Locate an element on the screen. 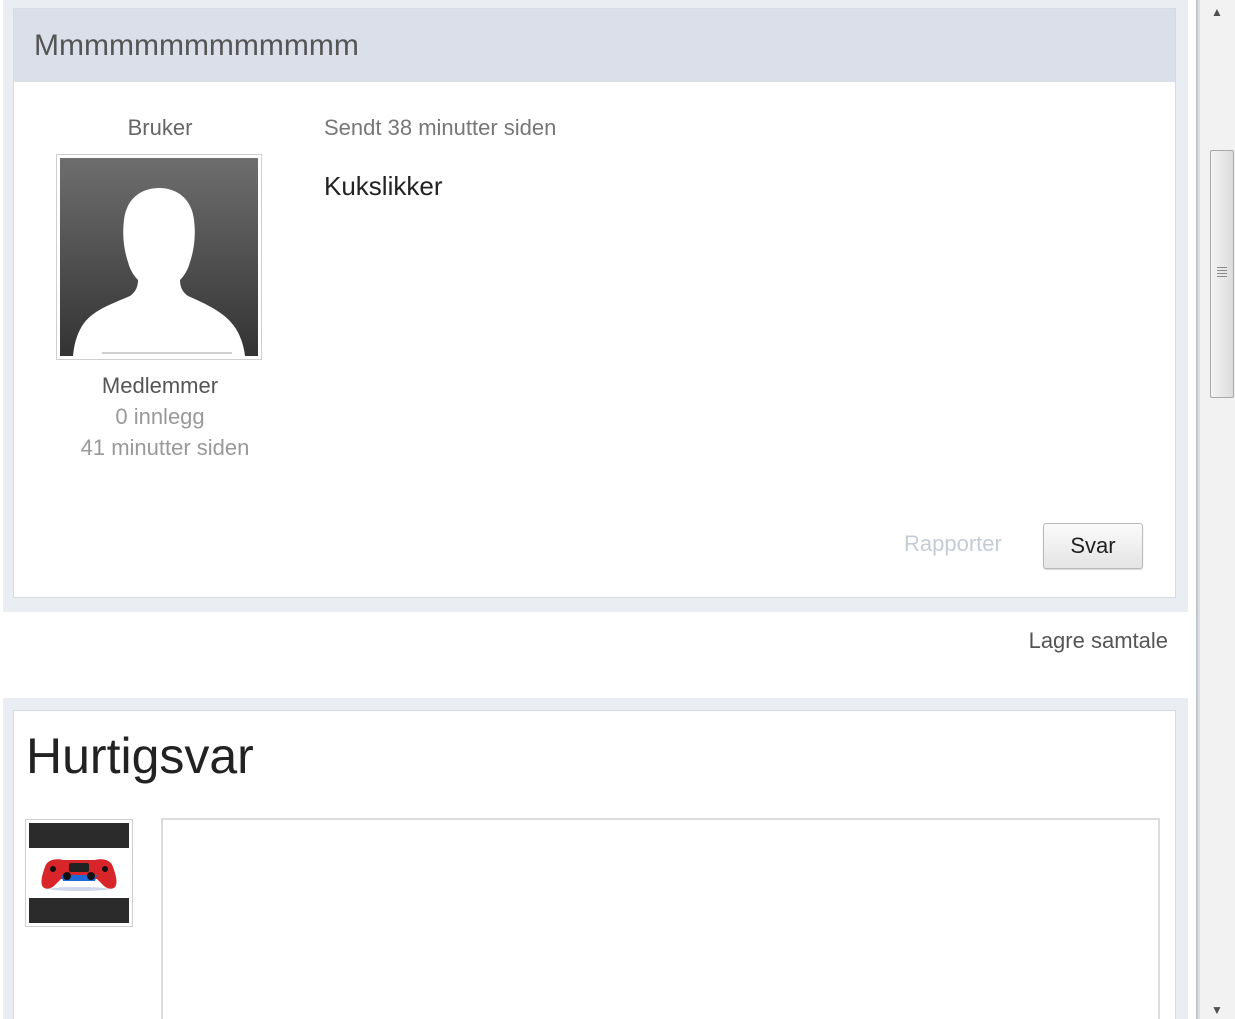  game-controller-icon is located at coordinates (79, 873).